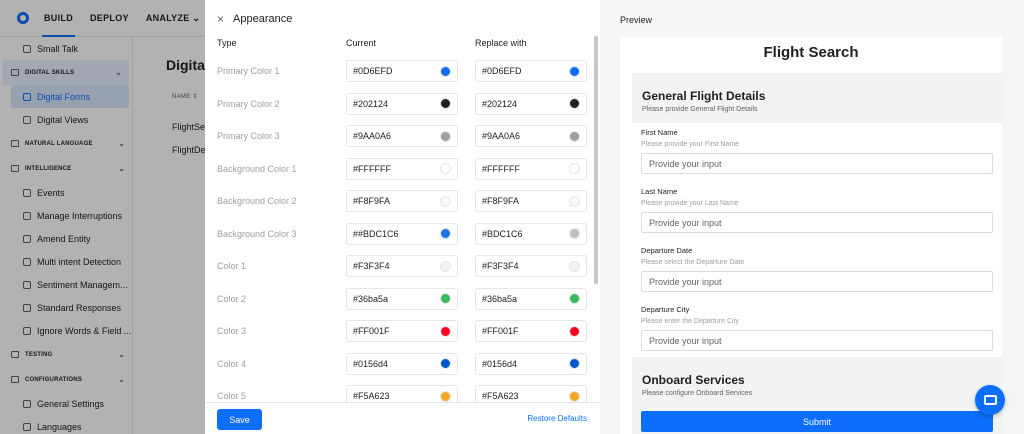  Describe the element at coordinates (596, 160) in the screenshot. I see `scrollbar` at that location.